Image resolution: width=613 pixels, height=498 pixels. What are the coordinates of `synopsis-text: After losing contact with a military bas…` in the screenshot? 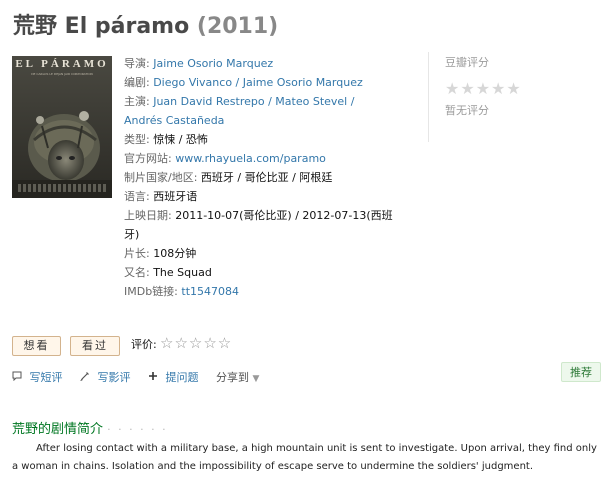 It's located at (304, 457).